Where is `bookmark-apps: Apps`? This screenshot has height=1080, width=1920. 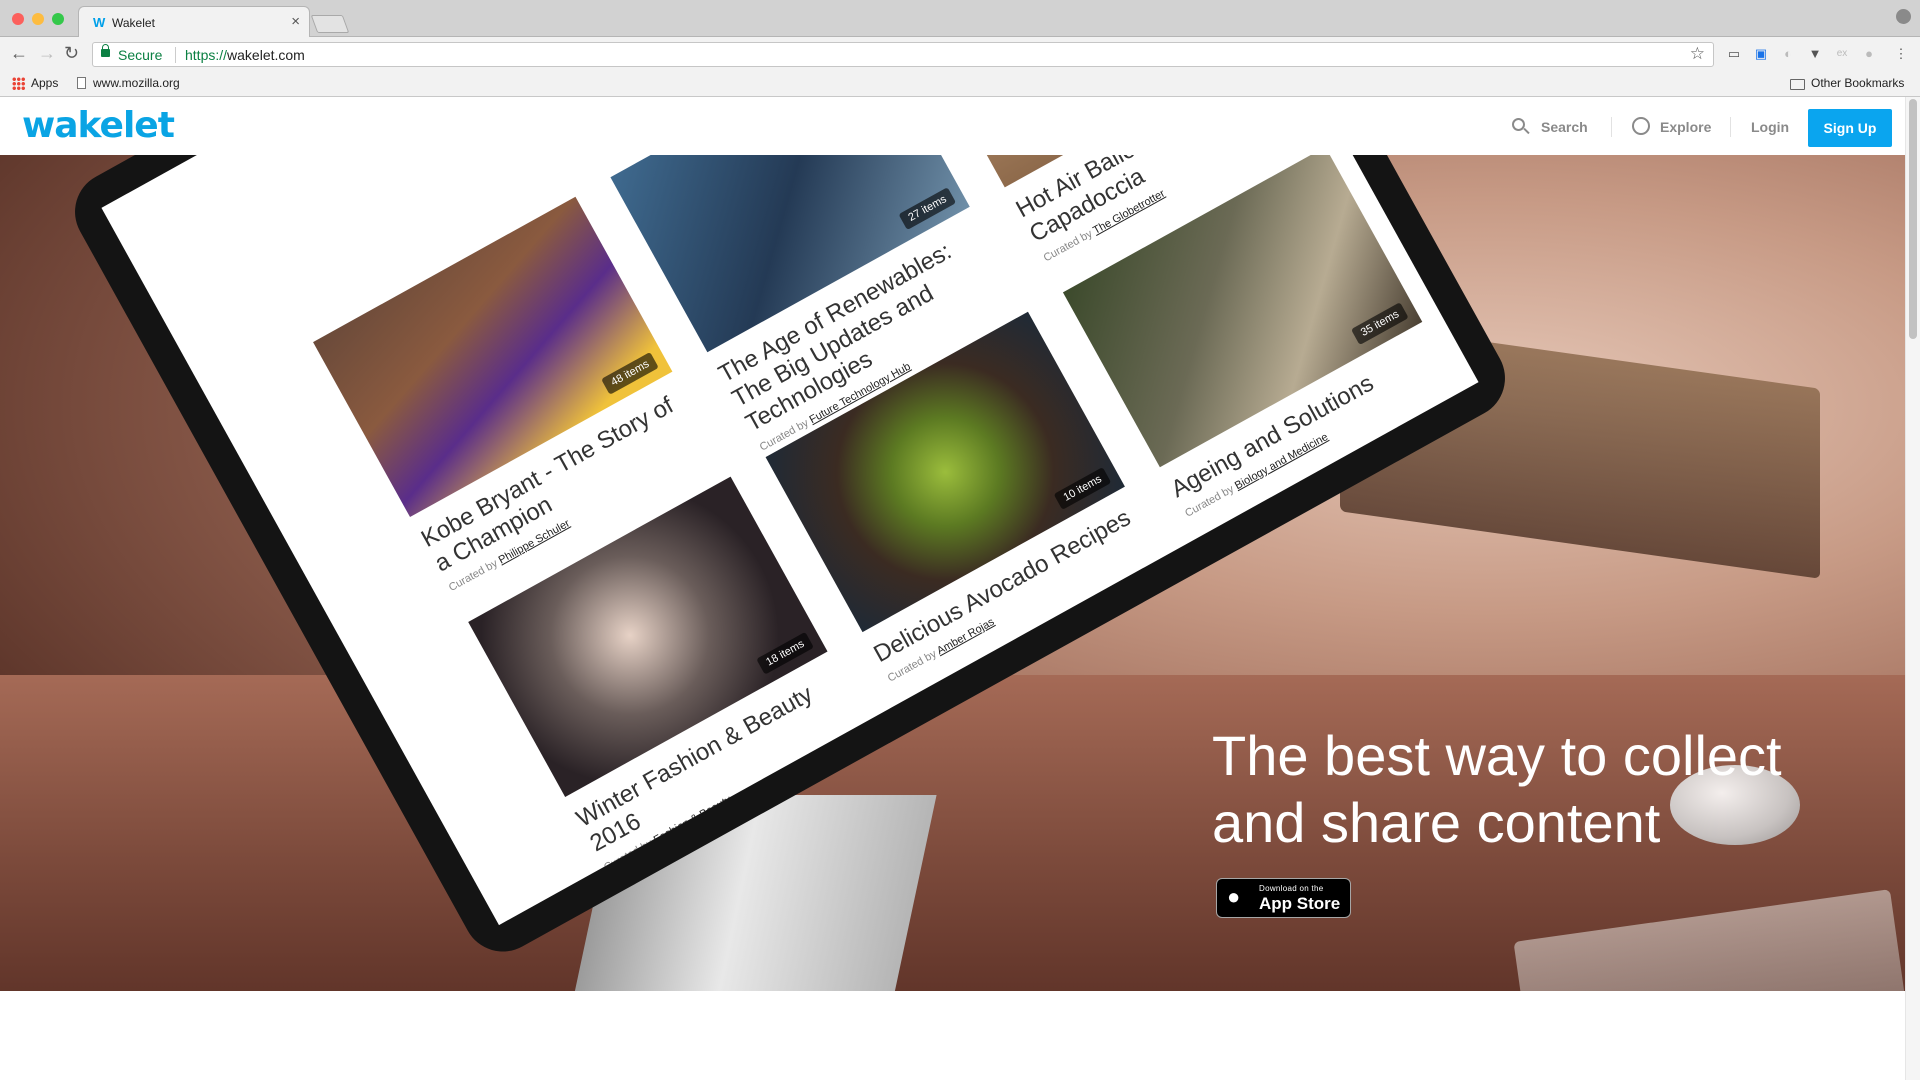
bookmark-apps: Apps is located at coordinates (44, 83).